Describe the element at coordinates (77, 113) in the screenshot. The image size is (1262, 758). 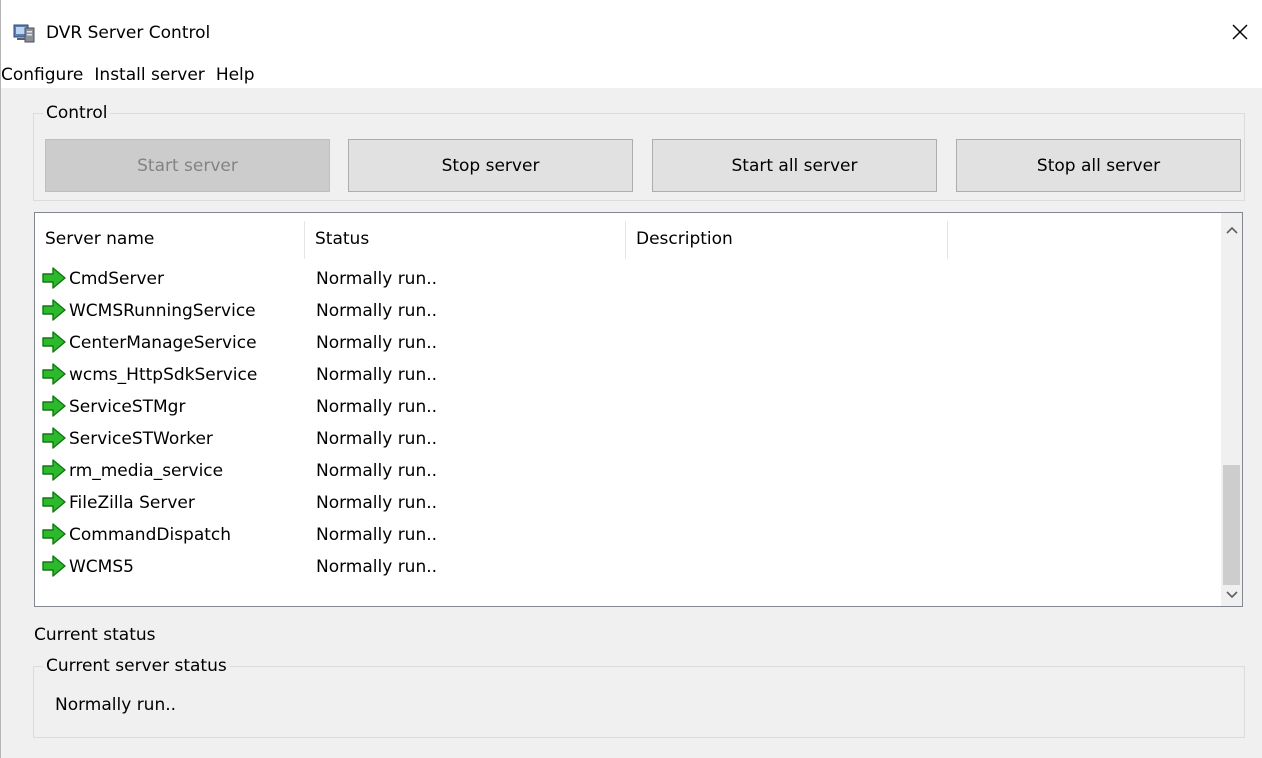
I see `control-group-label: Control` at that location.